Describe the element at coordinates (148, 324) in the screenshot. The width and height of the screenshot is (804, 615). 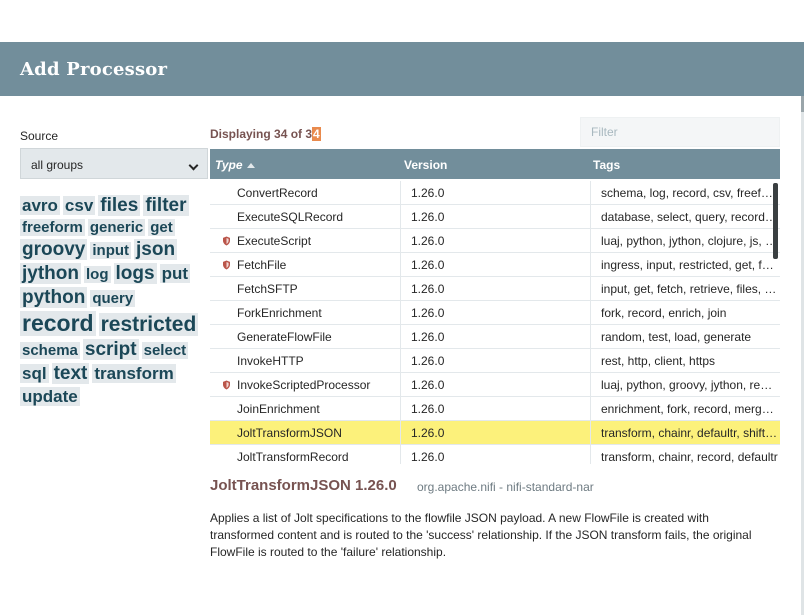
I see `tag-cloud-item: restricted` at that location.